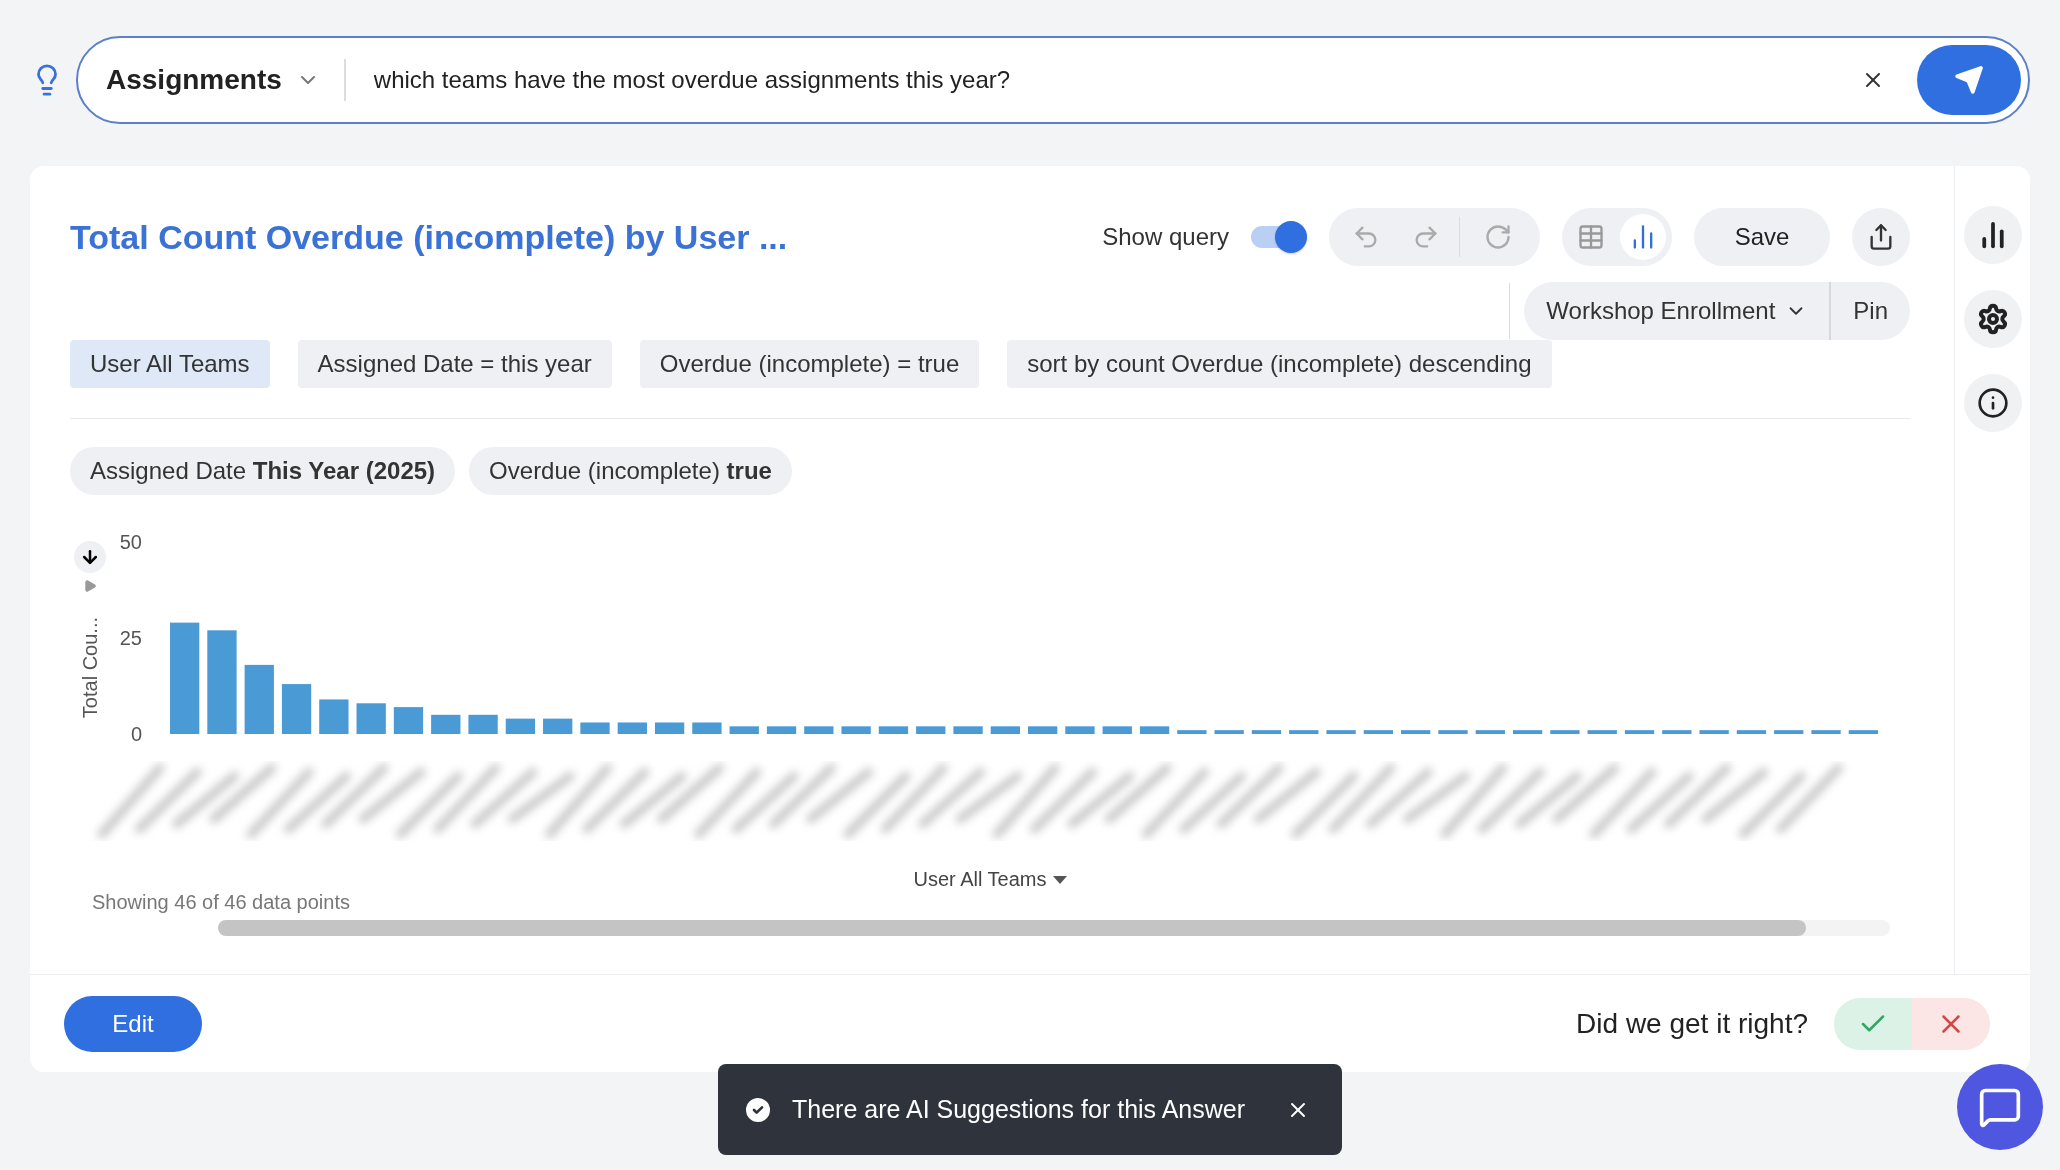 This screenshot has height=1170, width=2060. What do you see at coordinates (130, 638) in the screenshot?
I see `axis-tick-label: 25` at bounding box center [130, 638].